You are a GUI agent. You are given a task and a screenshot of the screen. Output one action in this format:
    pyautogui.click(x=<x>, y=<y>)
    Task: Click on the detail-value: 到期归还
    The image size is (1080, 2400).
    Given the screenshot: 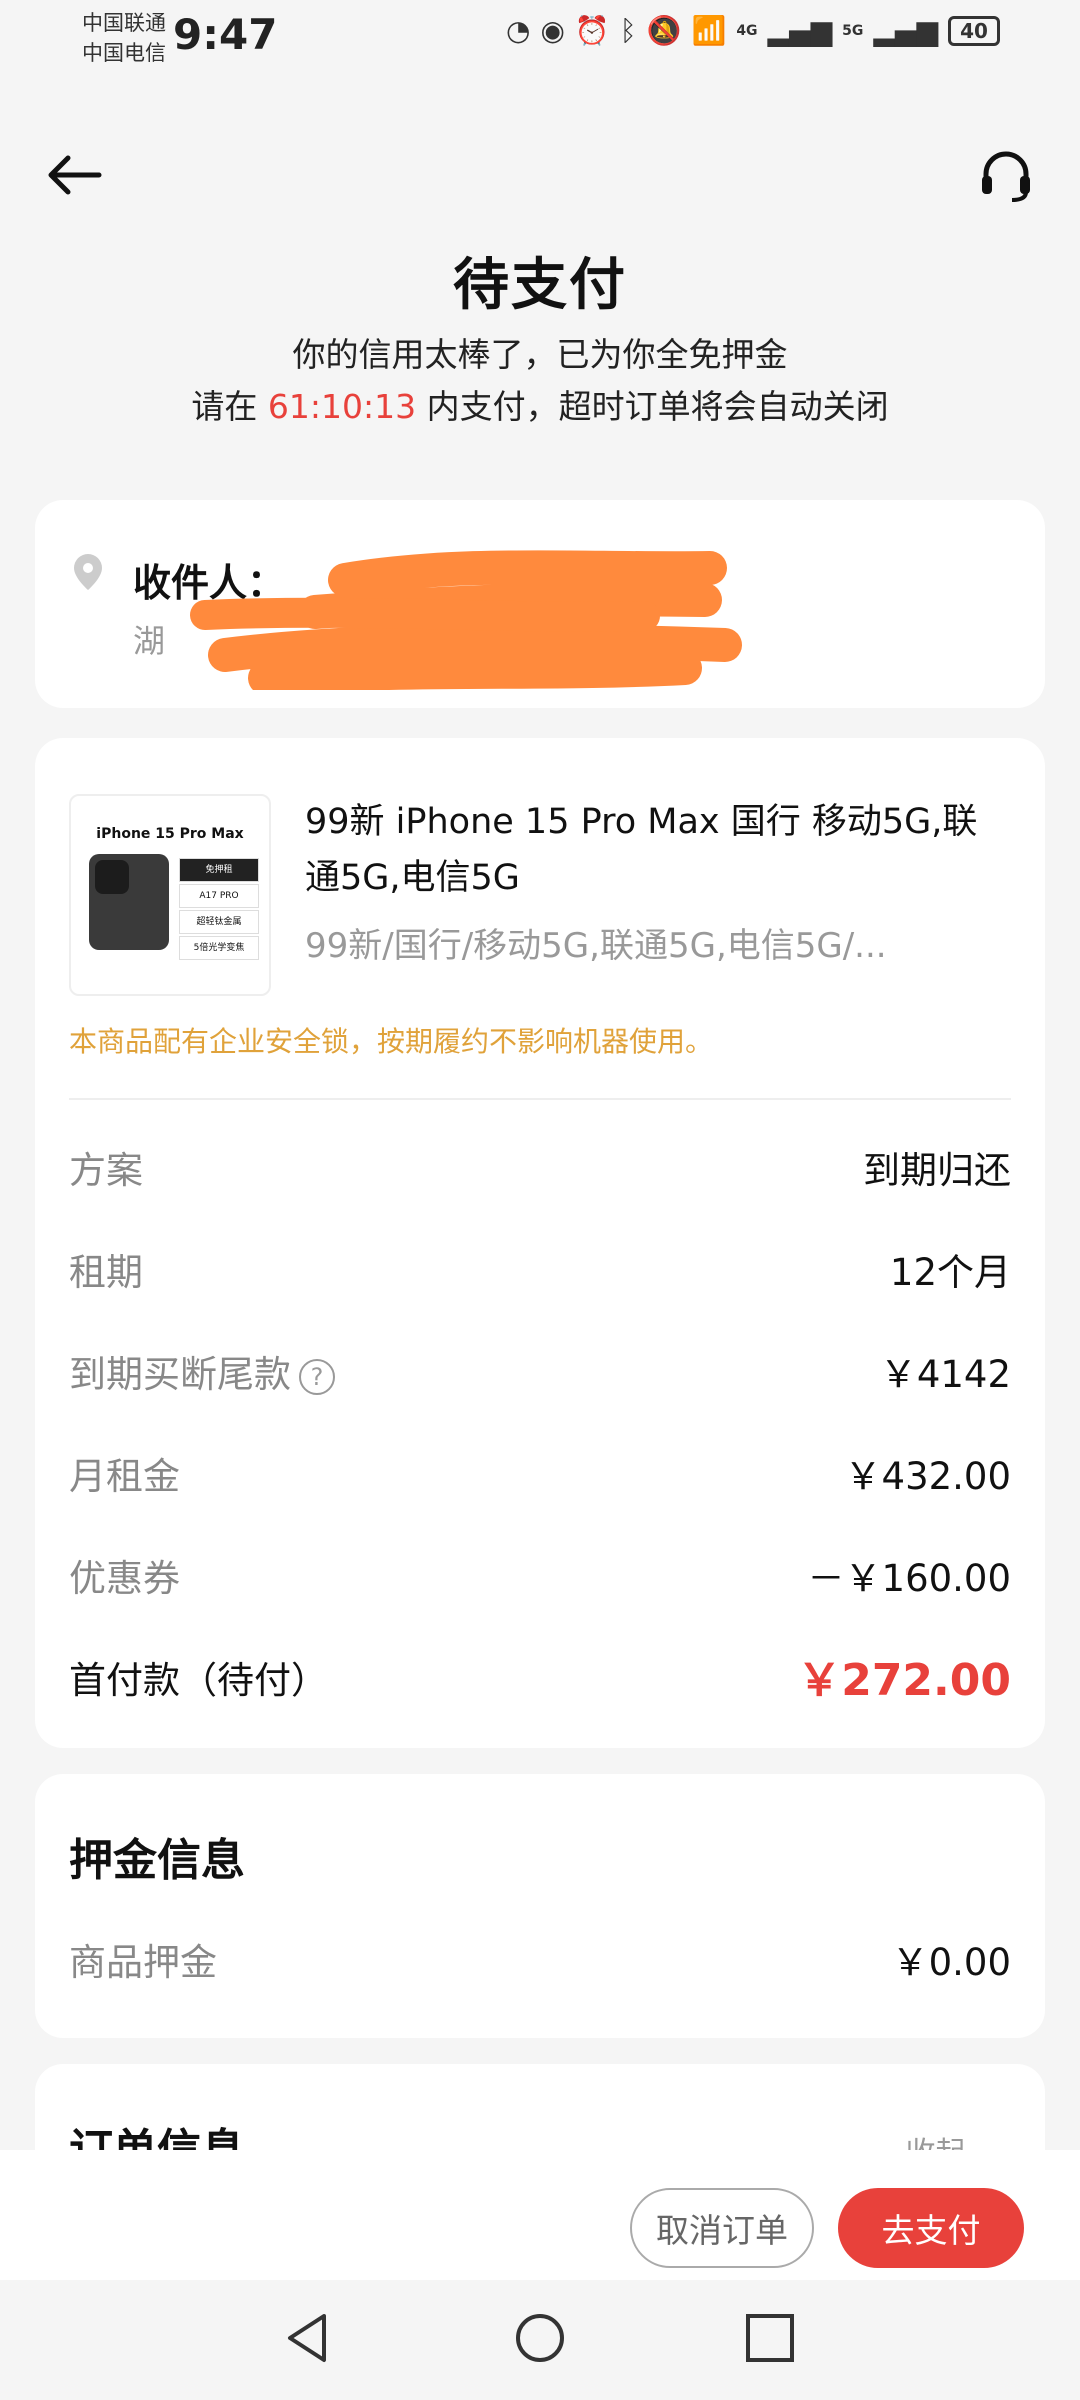 What is the action you would take?
    pyautogui.click(x=937, y=1170)
    